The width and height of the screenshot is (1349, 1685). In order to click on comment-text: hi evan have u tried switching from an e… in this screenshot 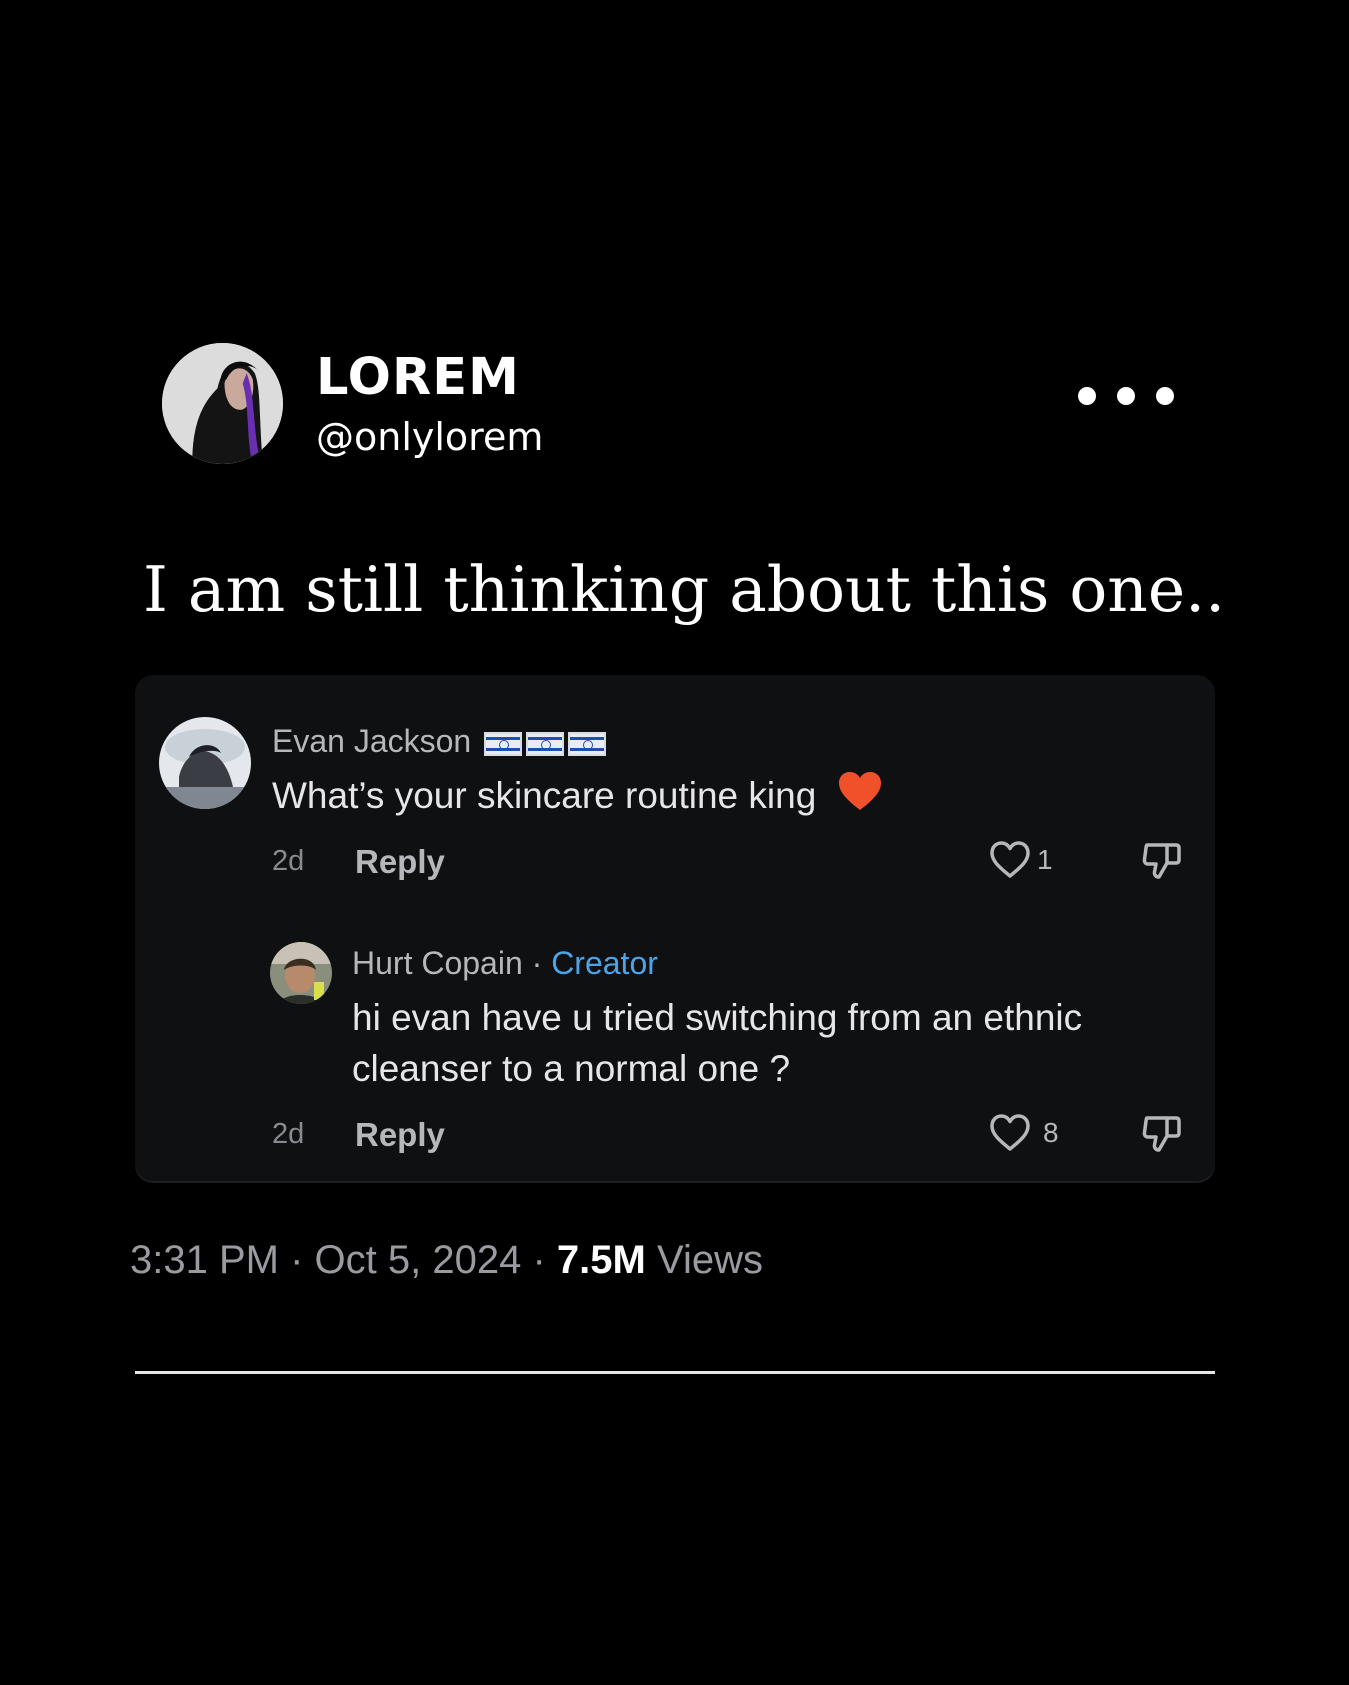, I will do `click(717, 1043)`.